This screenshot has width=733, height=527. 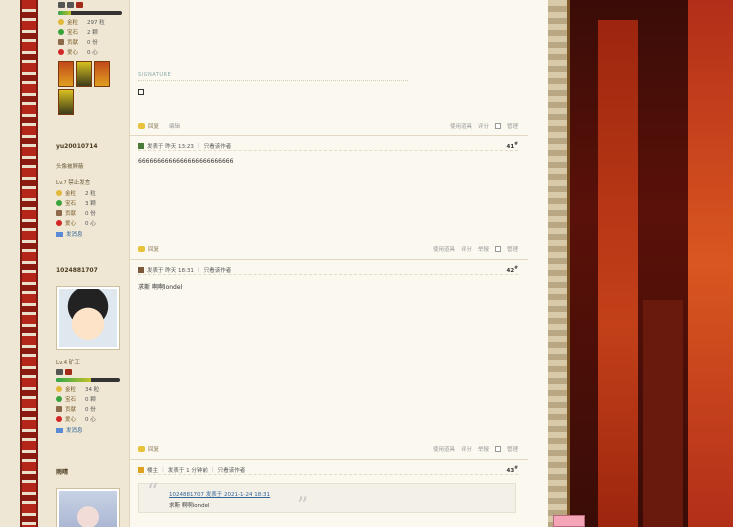 I want to click on post-footer: 回复 编辑 使用道具 评分 管理, so click(x=328, y=126).